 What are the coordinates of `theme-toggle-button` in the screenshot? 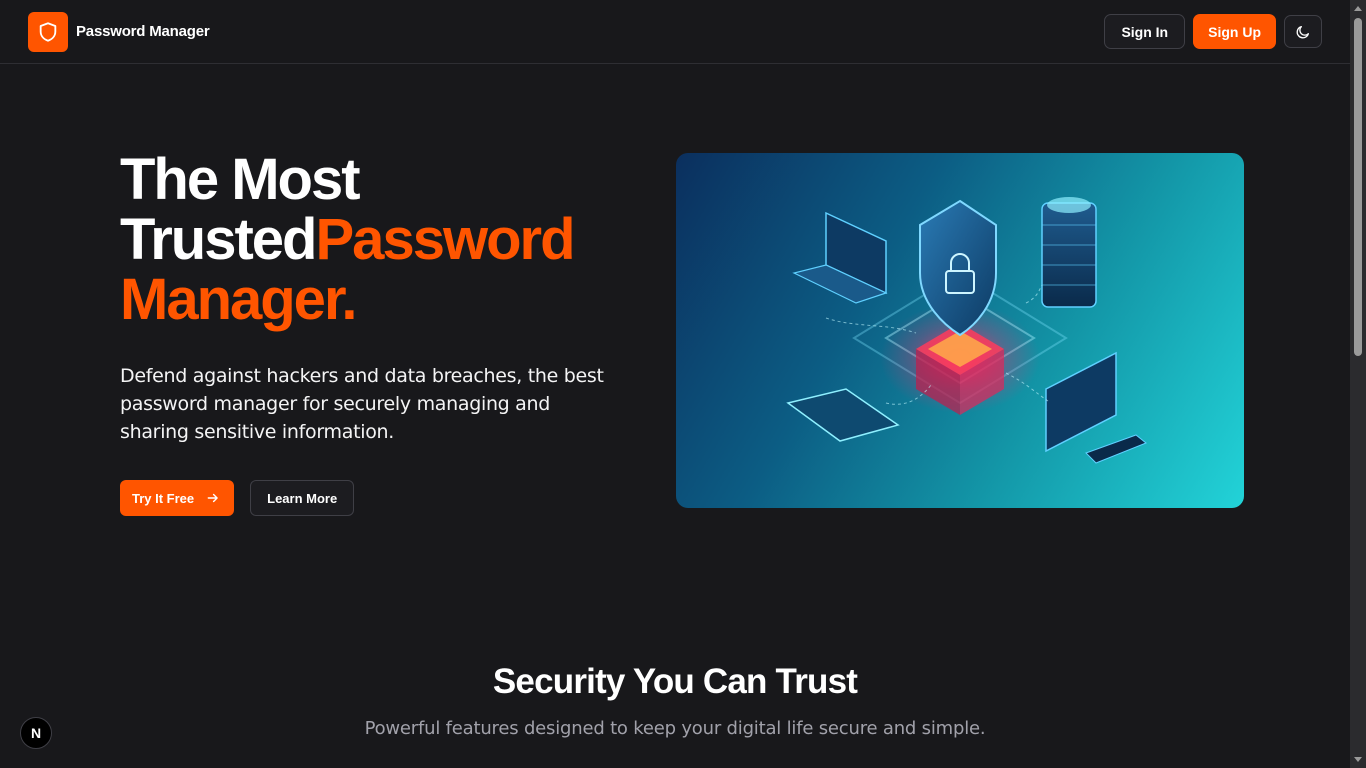 It's located at (1303, 31).